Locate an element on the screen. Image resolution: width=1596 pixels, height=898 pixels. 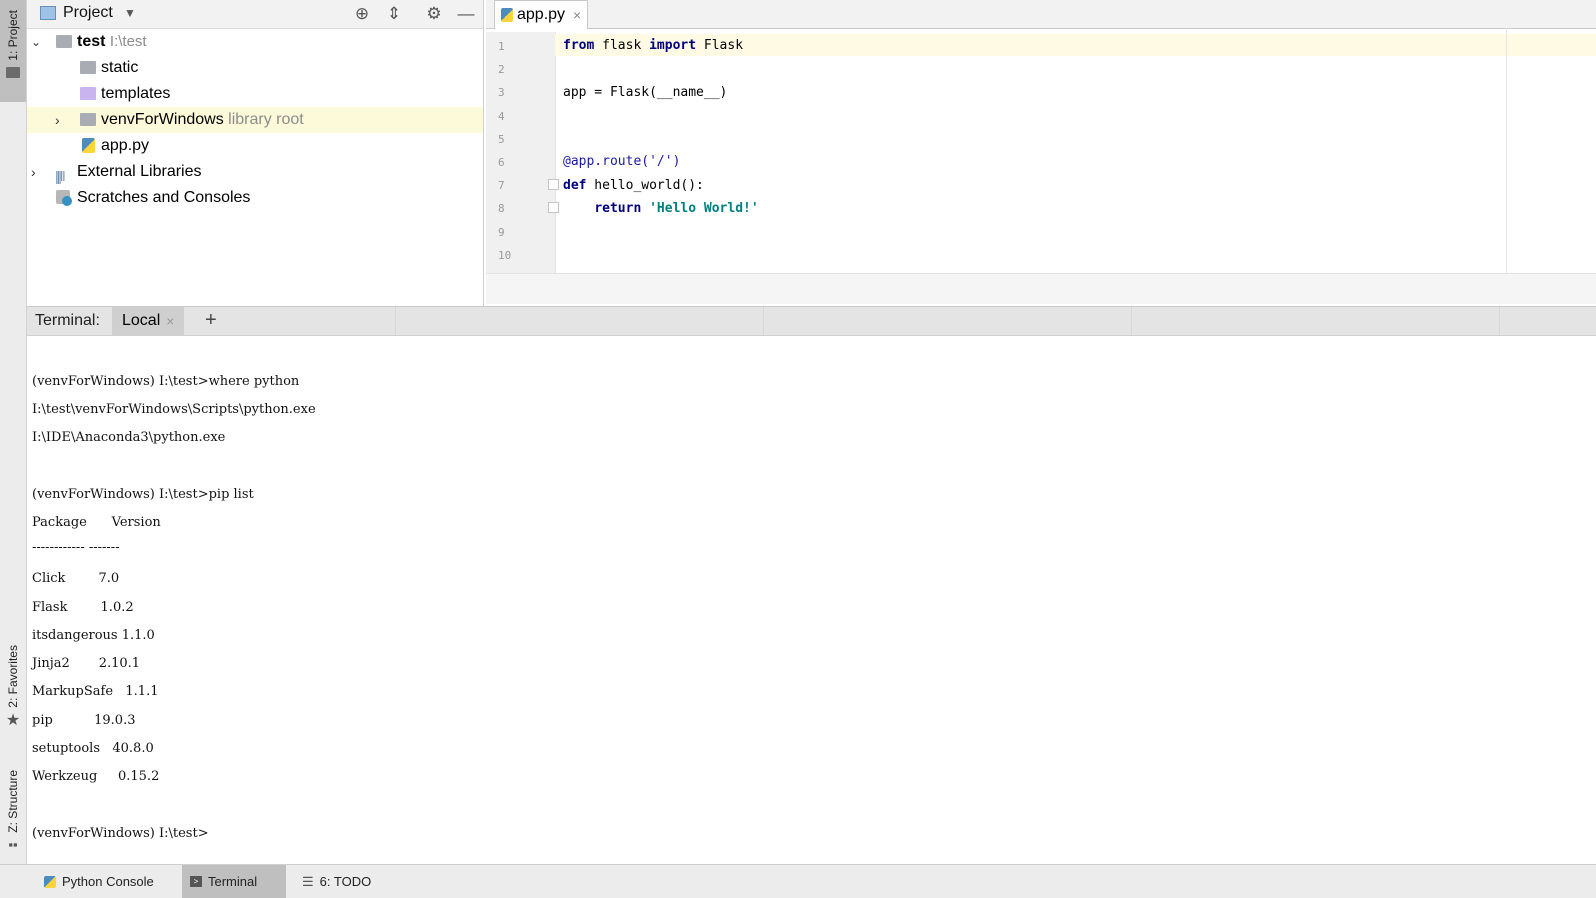
terminal-line: ------------ ------- is located at coordinates (76, 547).